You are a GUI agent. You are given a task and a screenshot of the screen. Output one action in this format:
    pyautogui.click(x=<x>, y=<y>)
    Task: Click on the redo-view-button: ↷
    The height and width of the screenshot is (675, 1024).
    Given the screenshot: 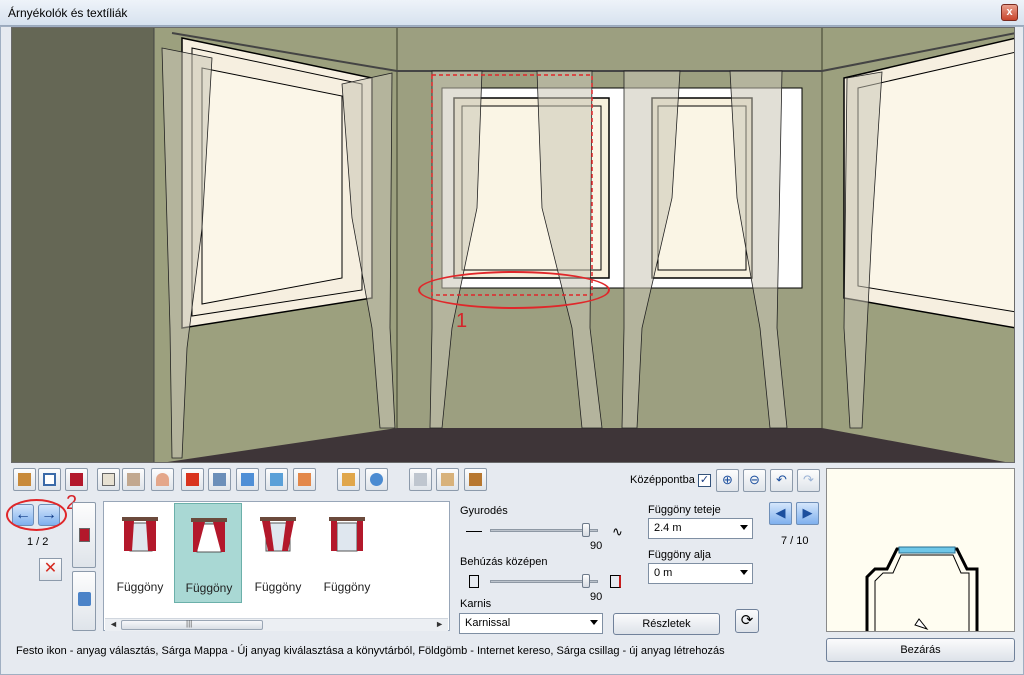 What is the action you would take?
    pyautogui.click(x=808, y=480)
    